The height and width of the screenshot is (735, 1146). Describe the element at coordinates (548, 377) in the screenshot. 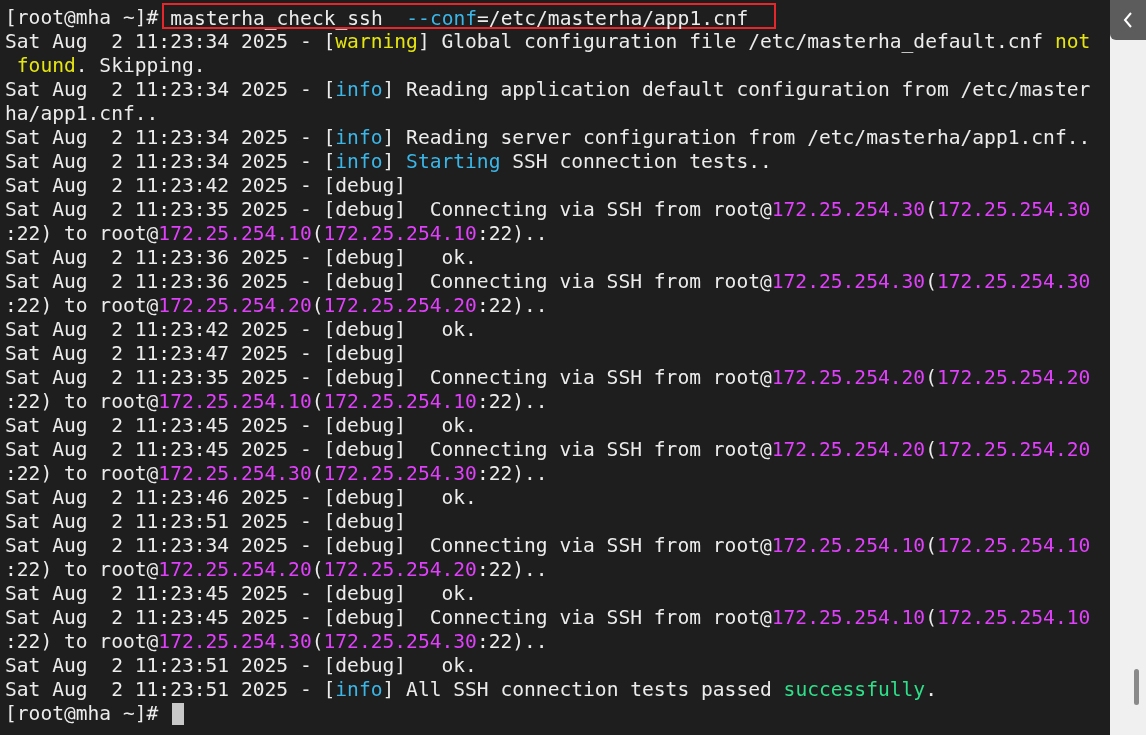

I see `terminal-line: Sat Aug 2 11:23:35 2025 - [debug] Connecting via SSH from root@172.25.254.20(172.25.254.20` at that location.